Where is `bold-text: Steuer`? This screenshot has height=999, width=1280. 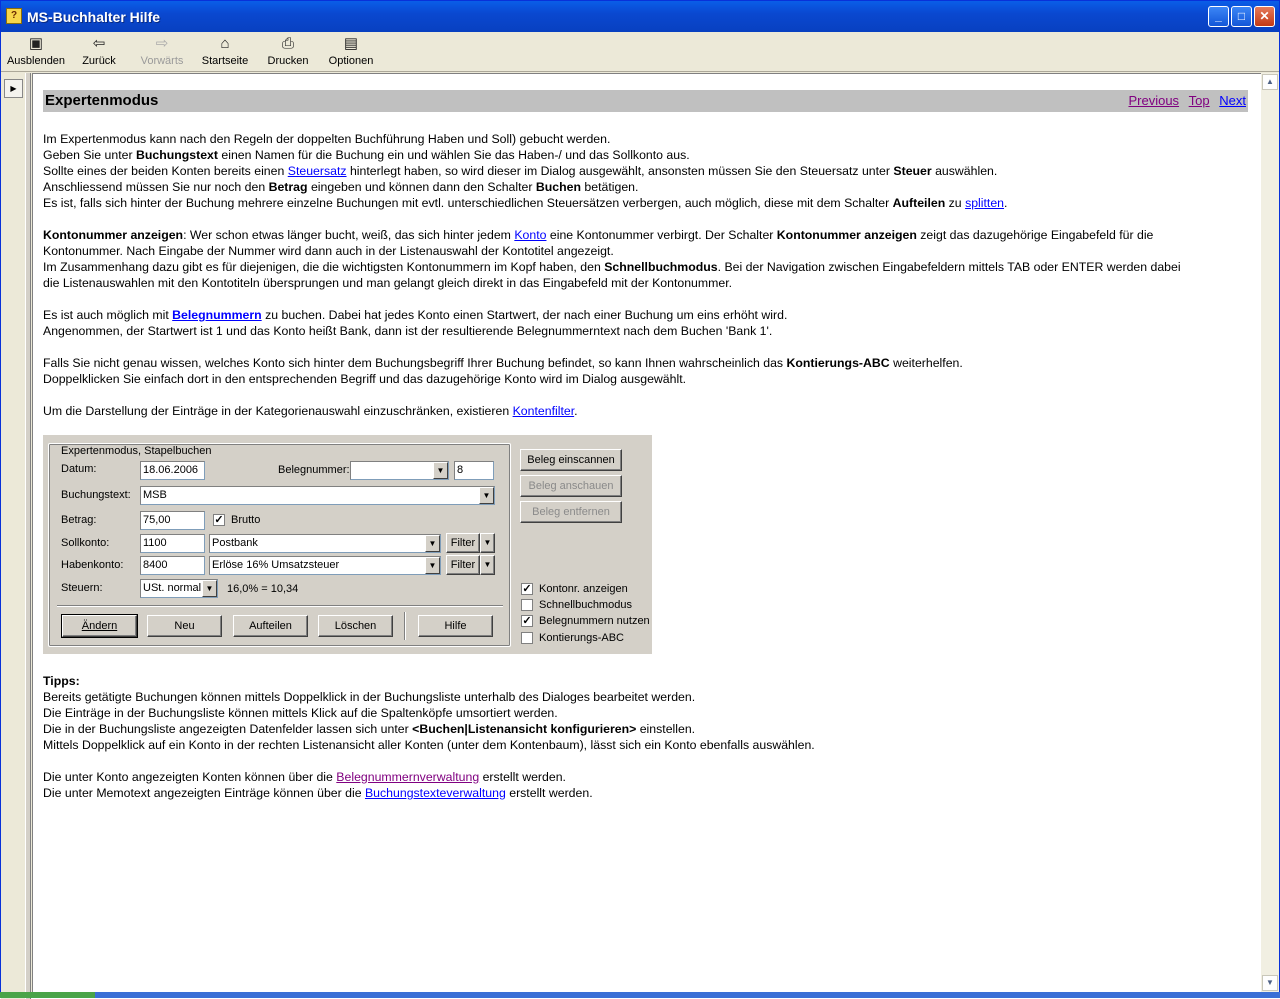 bold-text: Steuer is located at coordinates (912, 171).